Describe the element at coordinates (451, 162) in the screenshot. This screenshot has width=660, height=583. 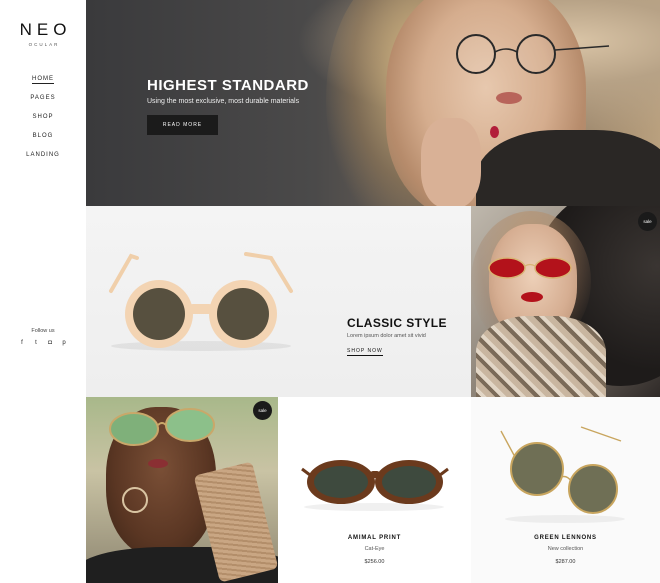
I see `hero-image-hand` at that location.